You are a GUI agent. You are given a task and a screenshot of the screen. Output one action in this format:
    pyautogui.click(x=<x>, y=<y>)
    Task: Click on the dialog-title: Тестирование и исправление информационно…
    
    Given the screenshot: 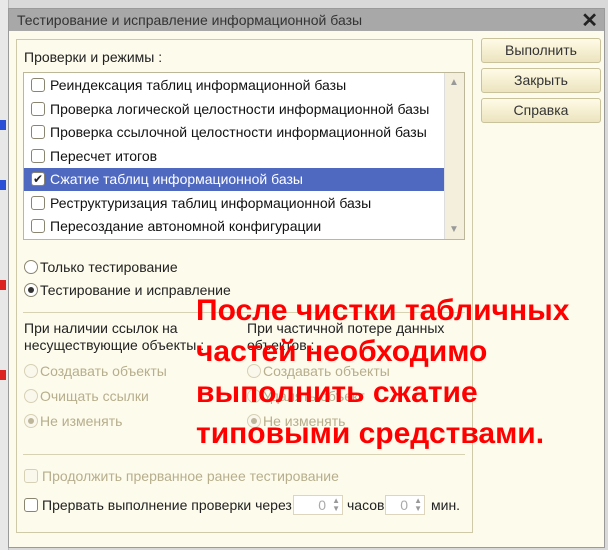 What is the action you would take?
    pyautogui.click(x=190, y=20)
    